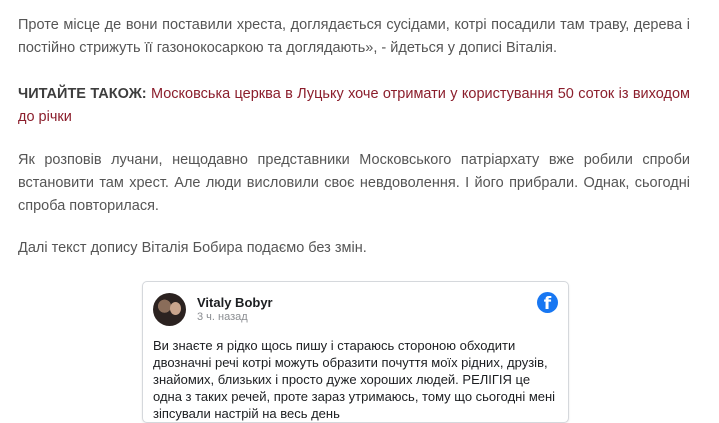 The width and height of the screenshot is (719, 423). Describe the element at coordinates (547, 302) in the screenshot. I see `facebook-icon: f` at that location.